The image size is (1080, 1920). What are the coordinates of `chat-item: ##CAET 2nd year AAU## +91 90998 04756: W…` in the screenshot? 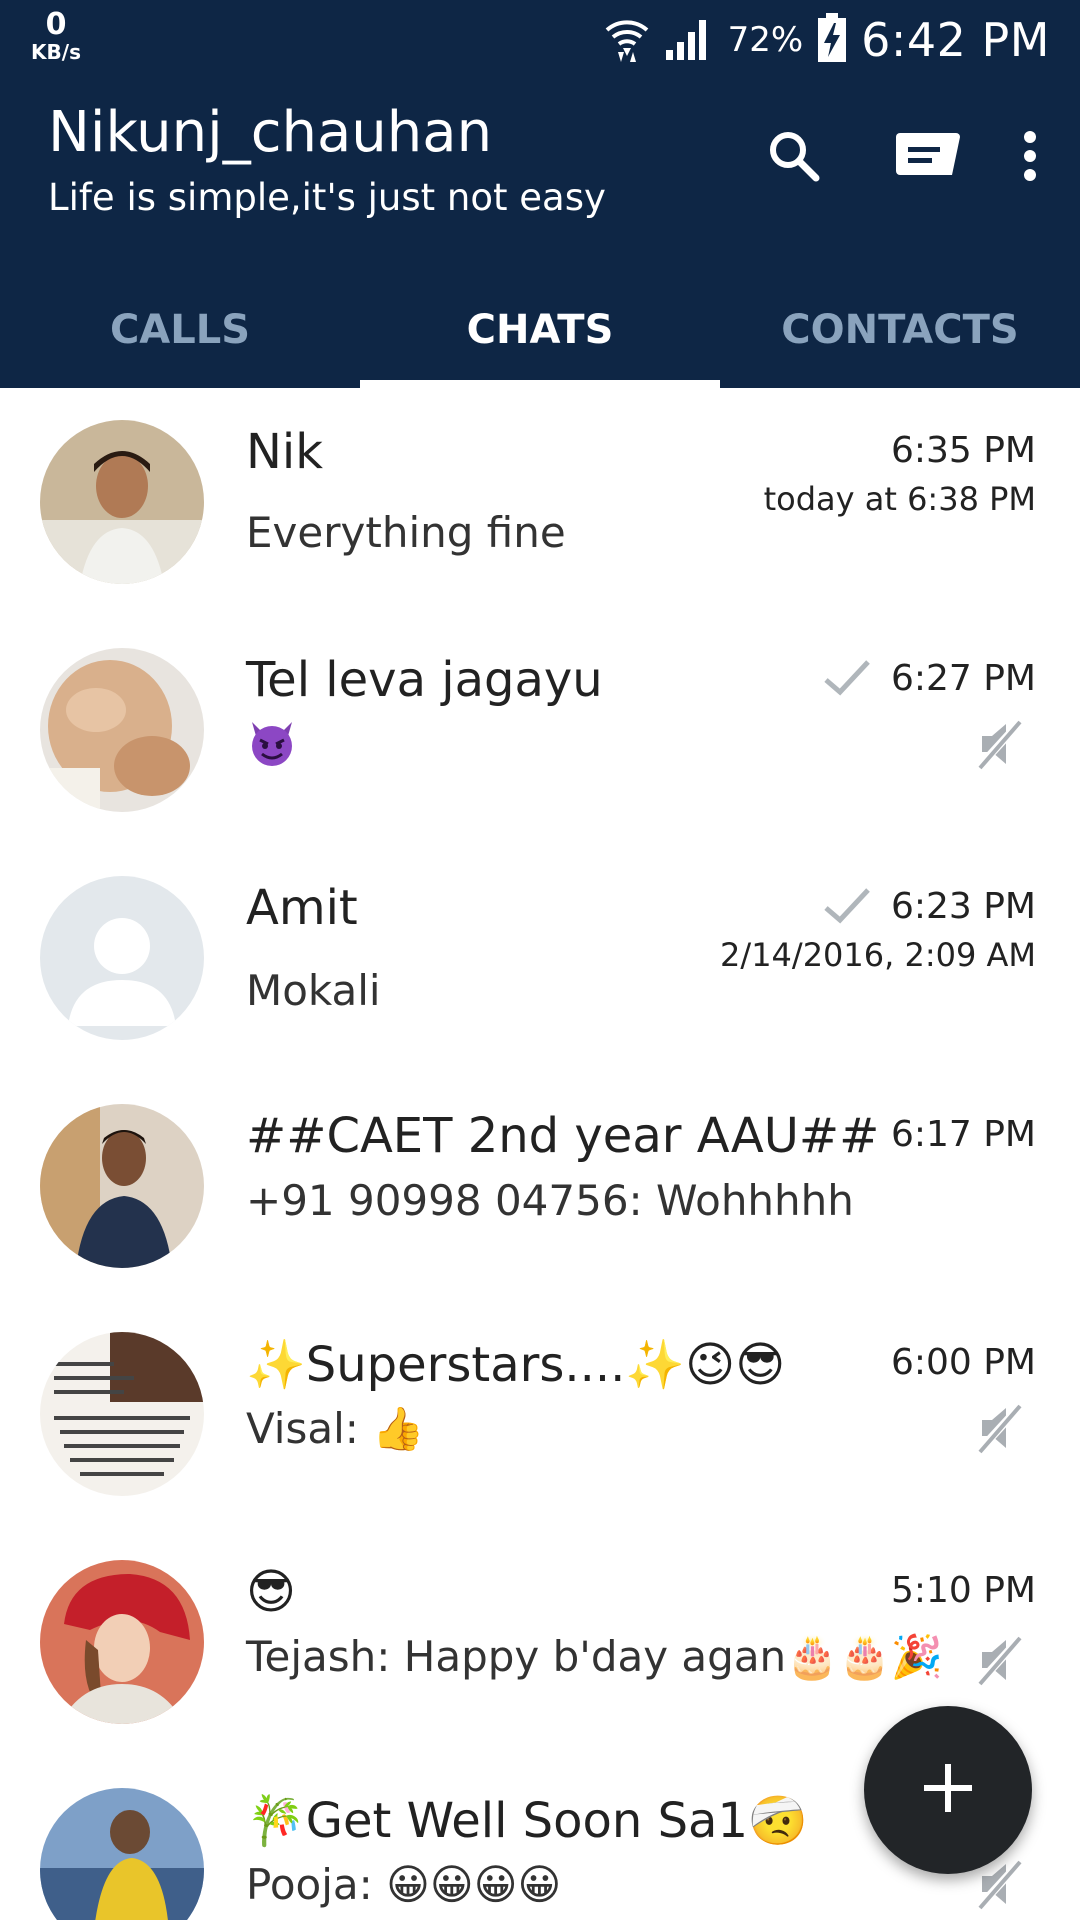 It's located at (540, 1186).